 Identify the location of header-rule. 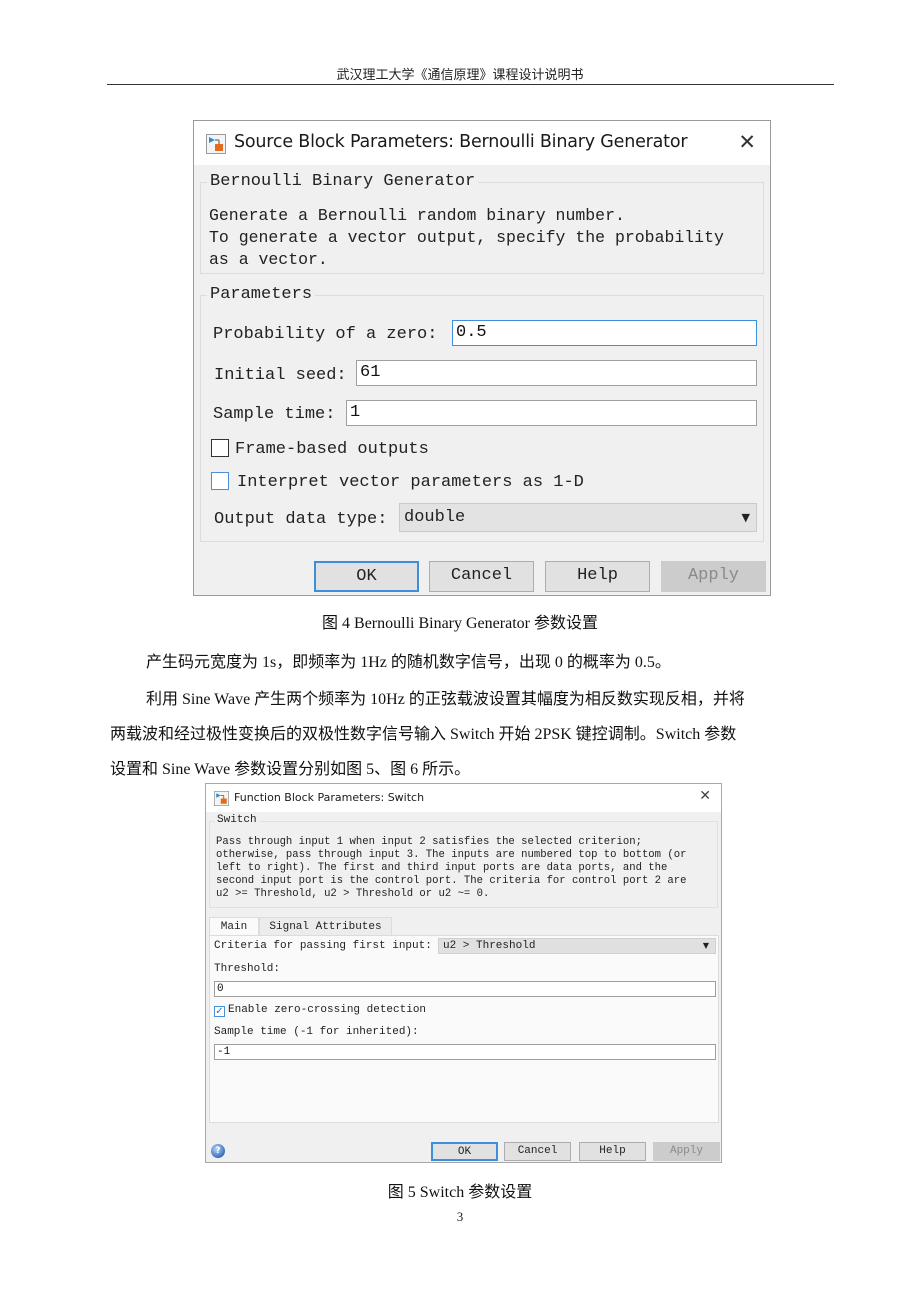
(470, 84).